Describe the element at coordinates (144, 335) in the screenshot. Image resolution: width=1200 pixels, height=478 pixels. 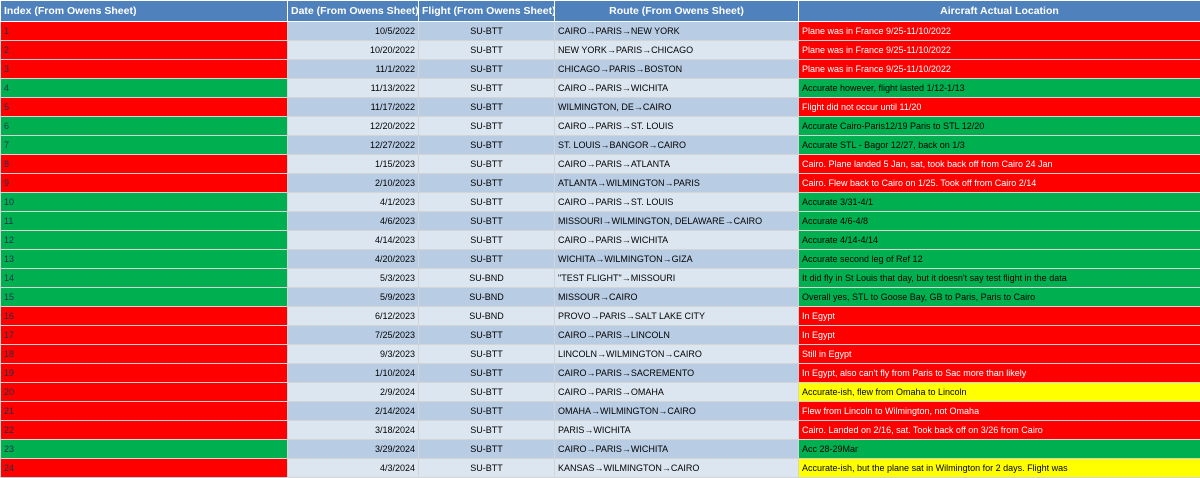
I see `index-cell: 17` at that location.